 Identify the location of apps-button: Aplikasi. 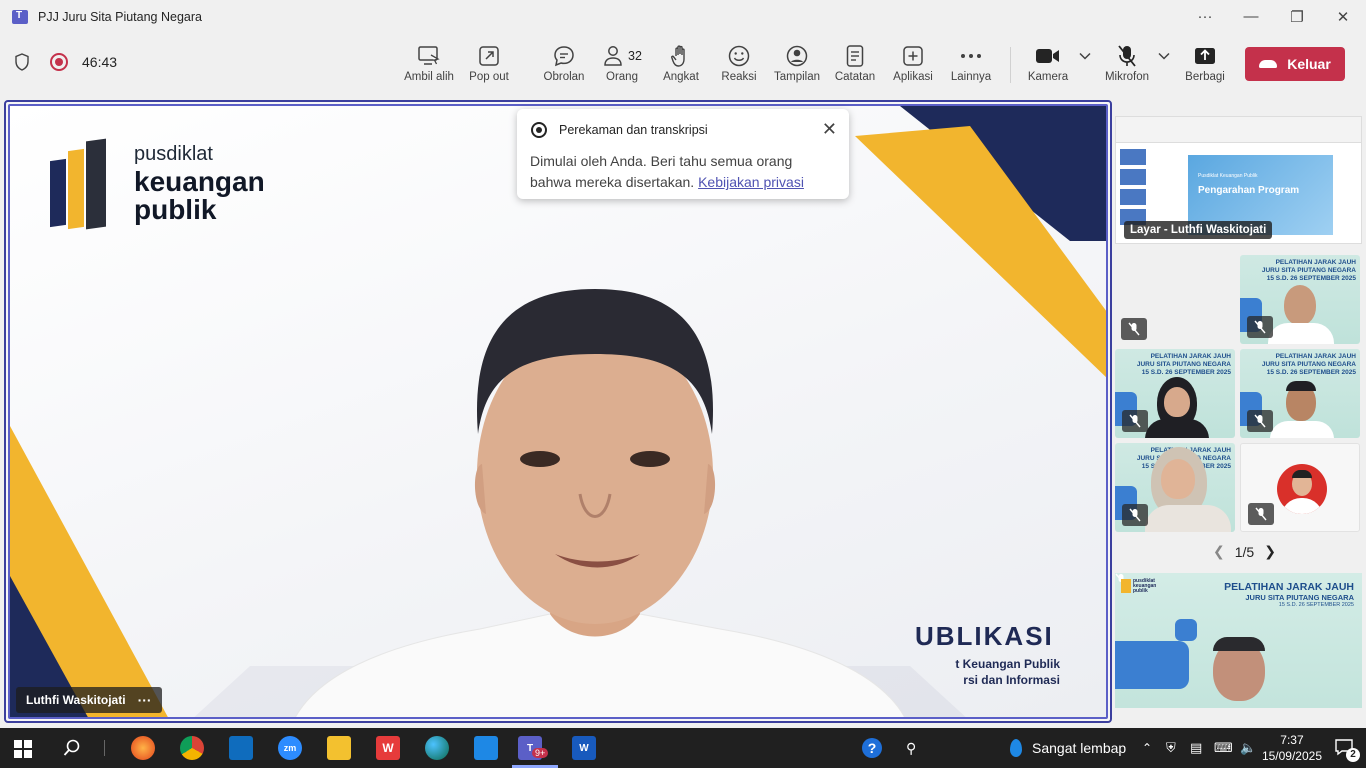
(913, 67).